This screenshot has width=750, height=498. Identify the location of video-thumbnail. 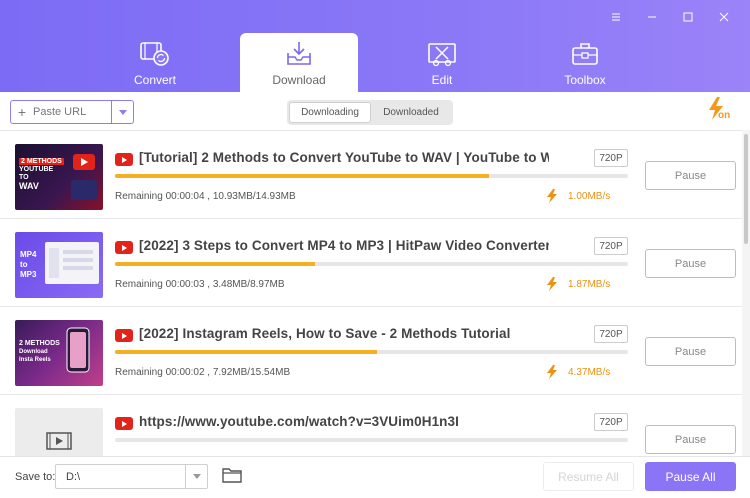
(59, 432).